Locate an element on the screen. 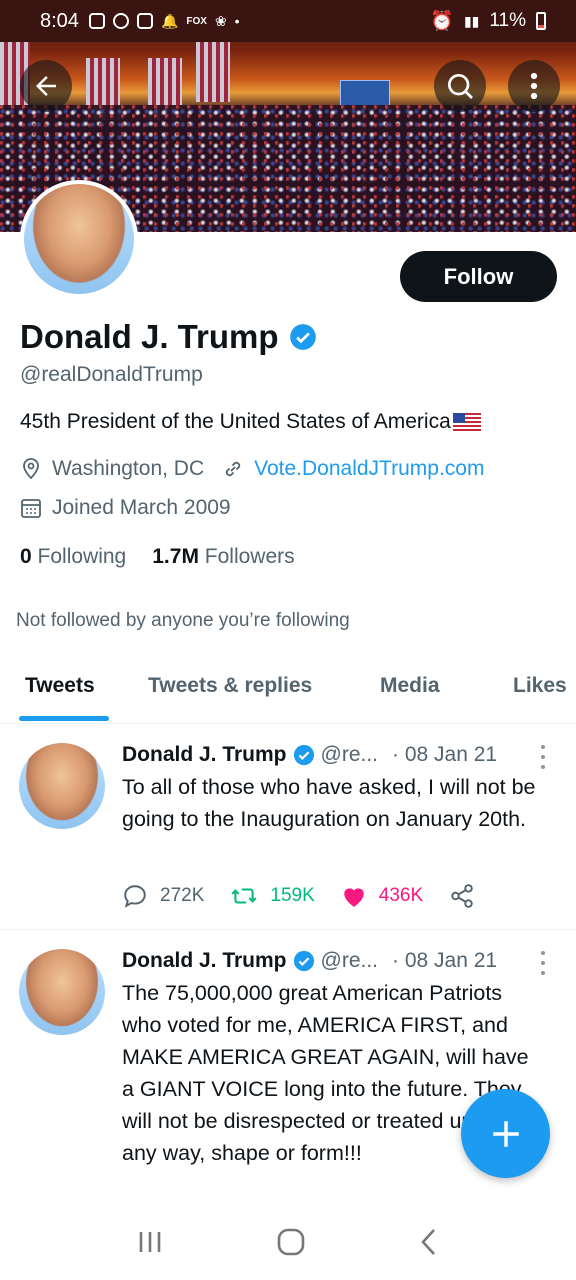  retweet-count: 159K is located at coordinates (292, 895).